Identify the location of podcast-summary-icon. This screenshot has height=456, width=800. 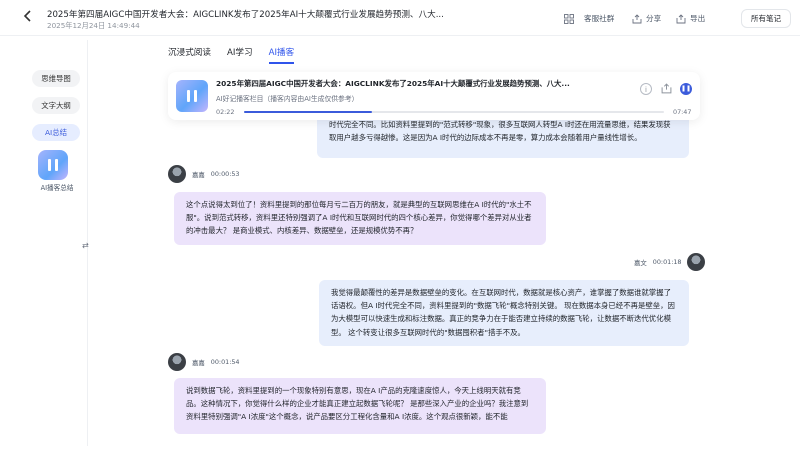
(53, 165).